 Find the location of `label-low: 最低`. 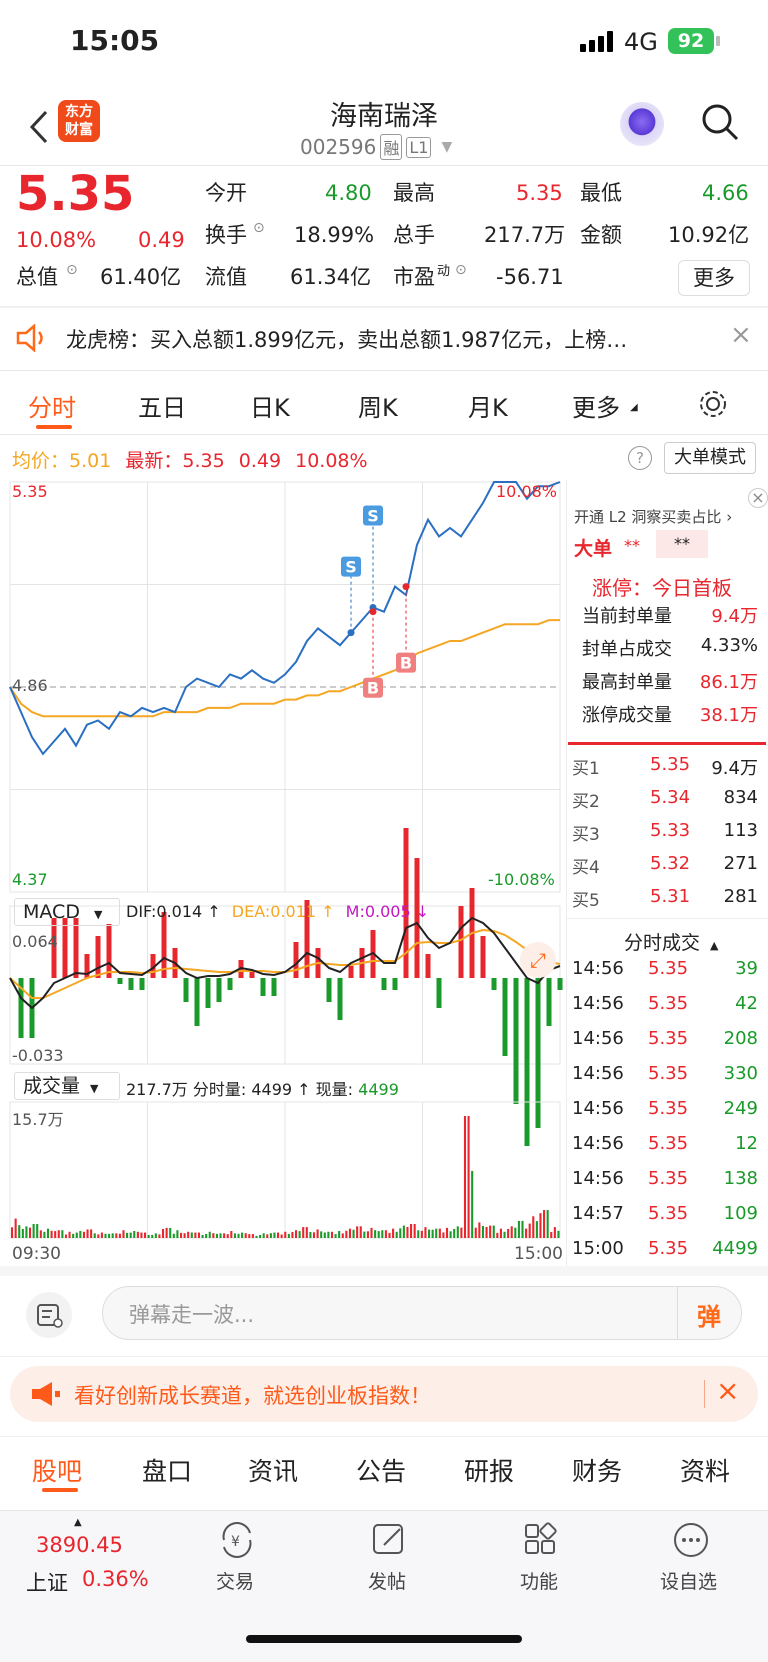

label-low: 最低 is located at coordinates (601, 193).